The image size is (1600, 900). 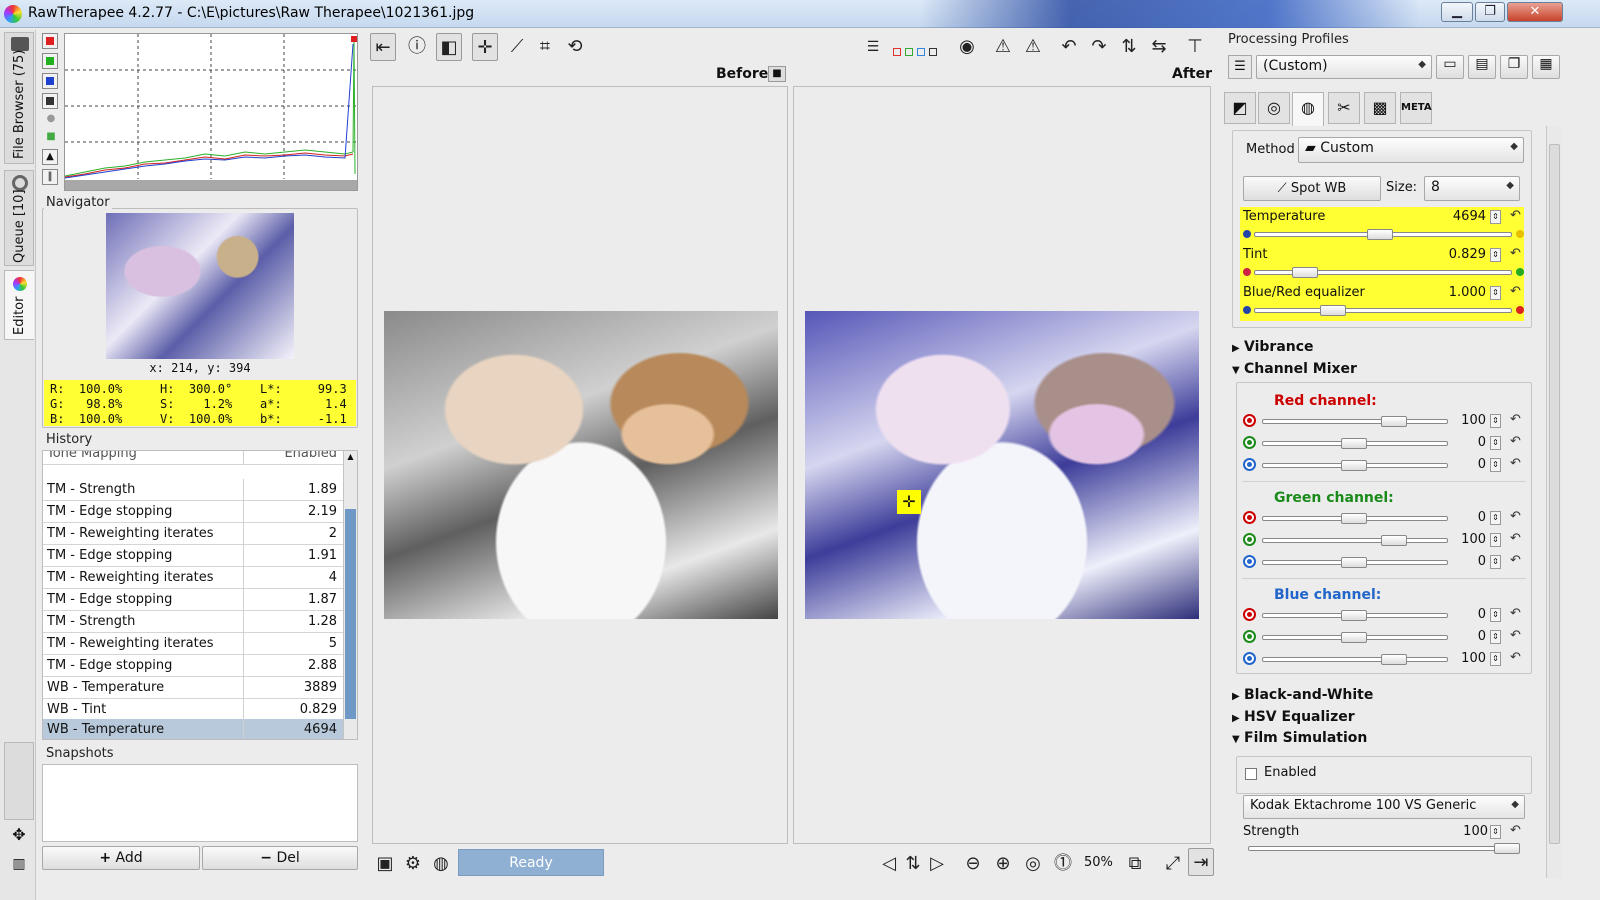 I want to click on histogram-red-toggle, so click(x=50, y=41).